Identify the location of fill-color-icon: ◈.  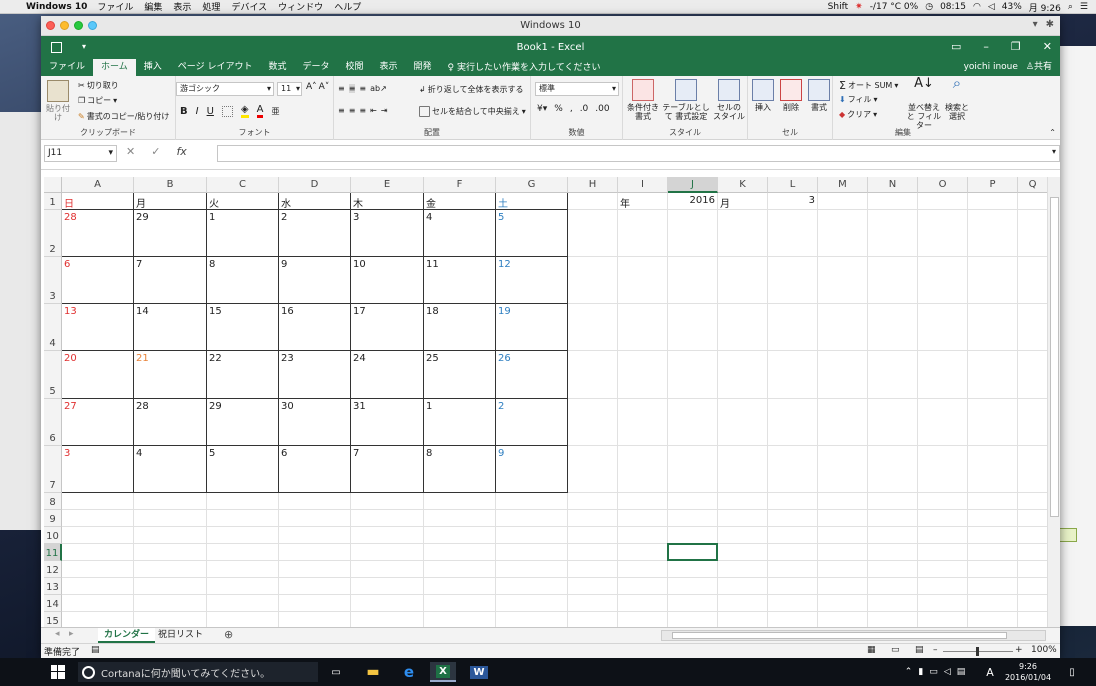
(244, 111).